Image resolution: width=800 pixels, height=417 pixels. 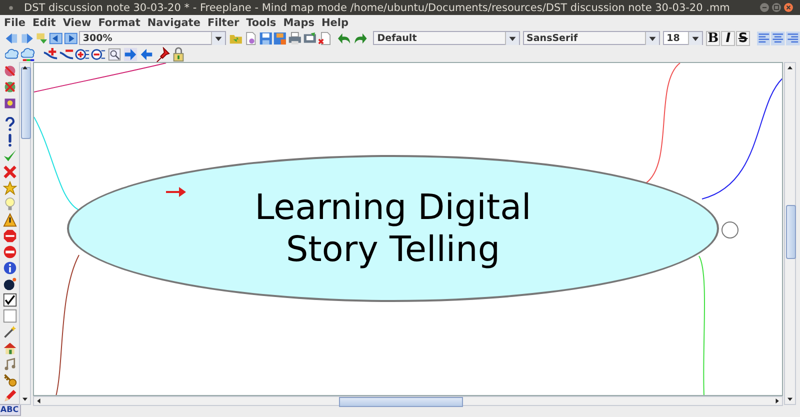 I want to click on question-icon, so click(x=9, y=124).